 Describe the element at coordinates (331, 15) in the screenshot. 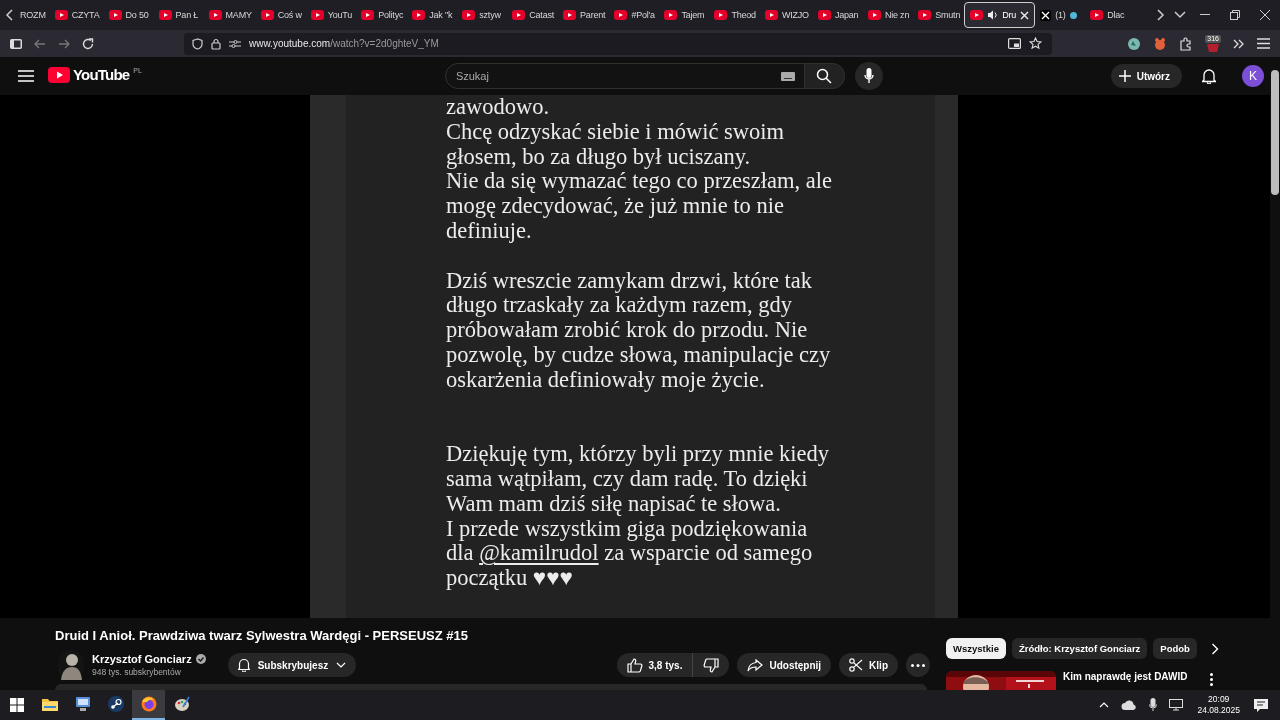

I see `browser-tab: YouTu` at that location.